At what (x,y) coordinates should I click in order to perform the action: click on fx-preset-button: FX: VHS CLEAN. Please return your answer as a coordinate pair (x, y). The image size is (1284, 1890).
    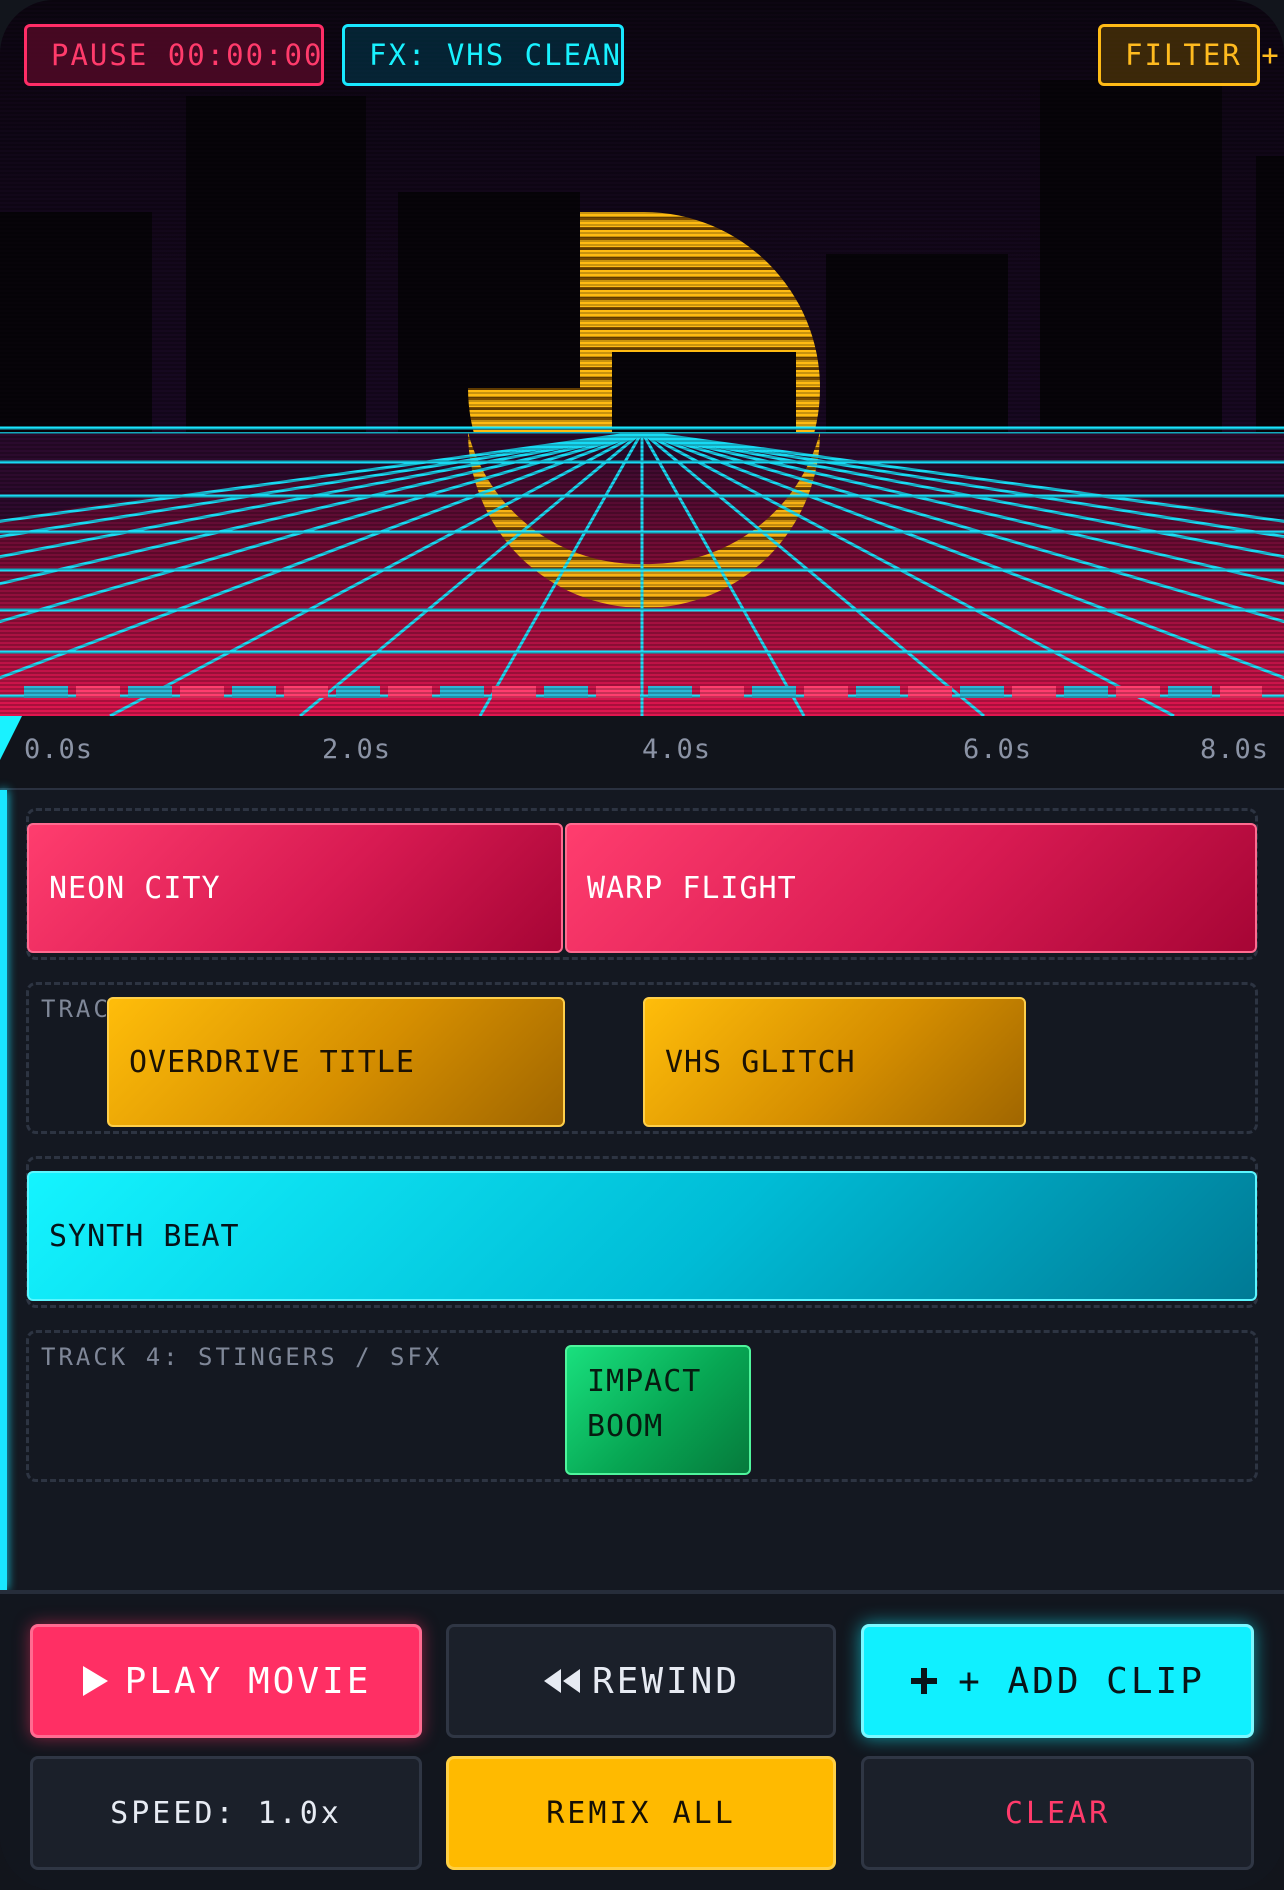
    Looking at the image, I should click on (483, 55).